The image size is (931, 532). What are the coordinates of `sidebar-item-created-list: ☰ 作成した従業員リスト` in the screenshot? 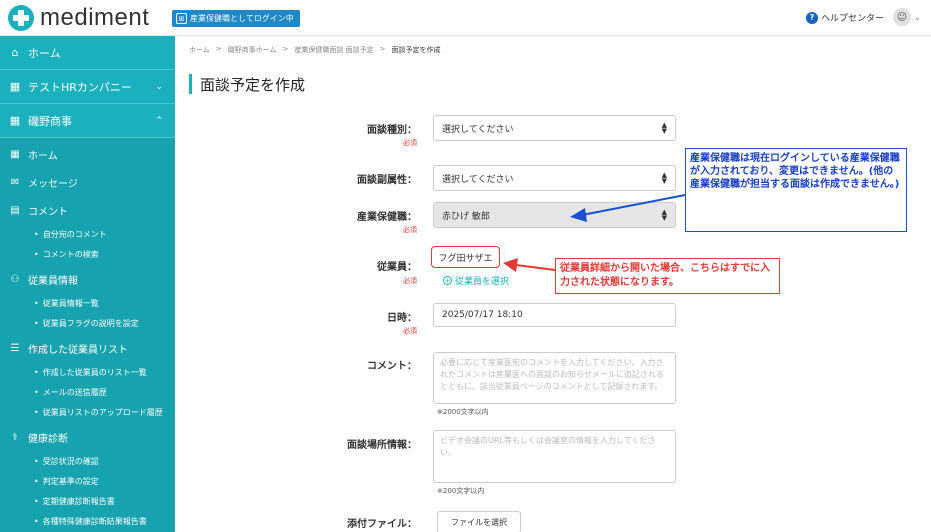 It's located at (68, 348).